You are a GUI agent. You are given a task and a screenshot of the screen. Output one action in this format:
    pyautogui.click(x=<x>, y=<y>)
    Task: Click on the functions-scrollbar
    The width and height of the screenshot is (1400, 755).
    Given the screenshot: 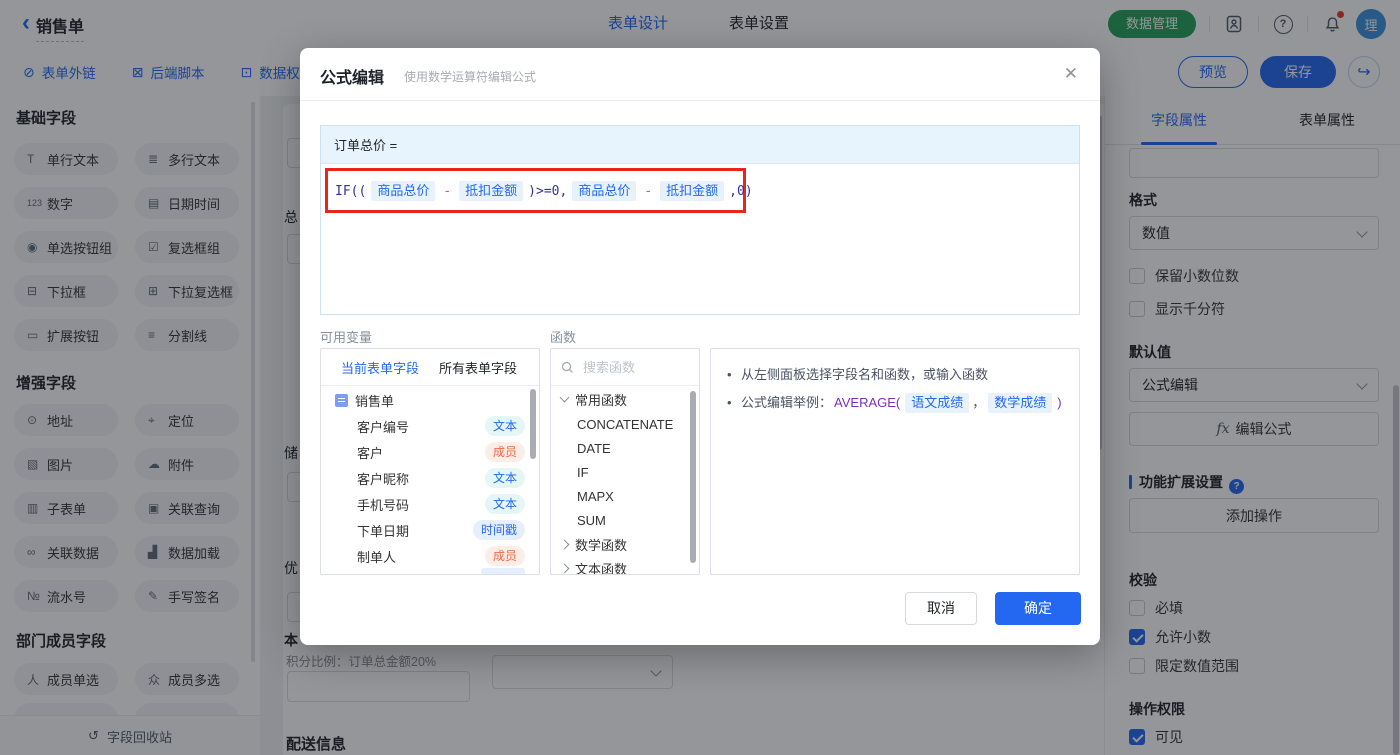 What is the action you would take?
    pyautogui.click(x=693, y=477)
    